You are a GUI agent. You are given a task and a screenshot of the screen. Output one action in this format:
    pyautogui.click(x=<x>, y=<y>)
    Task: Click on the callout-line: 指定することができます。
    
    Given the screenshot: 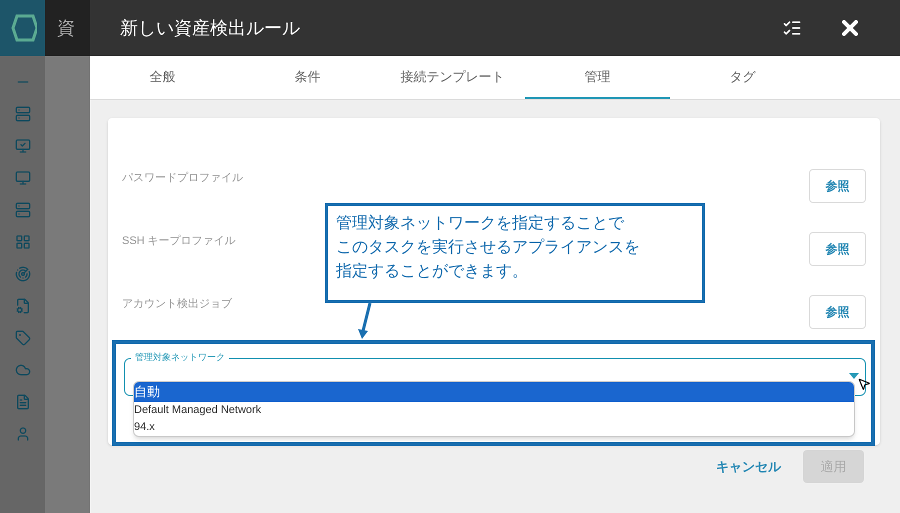 What is the action you would take?
    pyautogui.click(x=432, y=272)
    